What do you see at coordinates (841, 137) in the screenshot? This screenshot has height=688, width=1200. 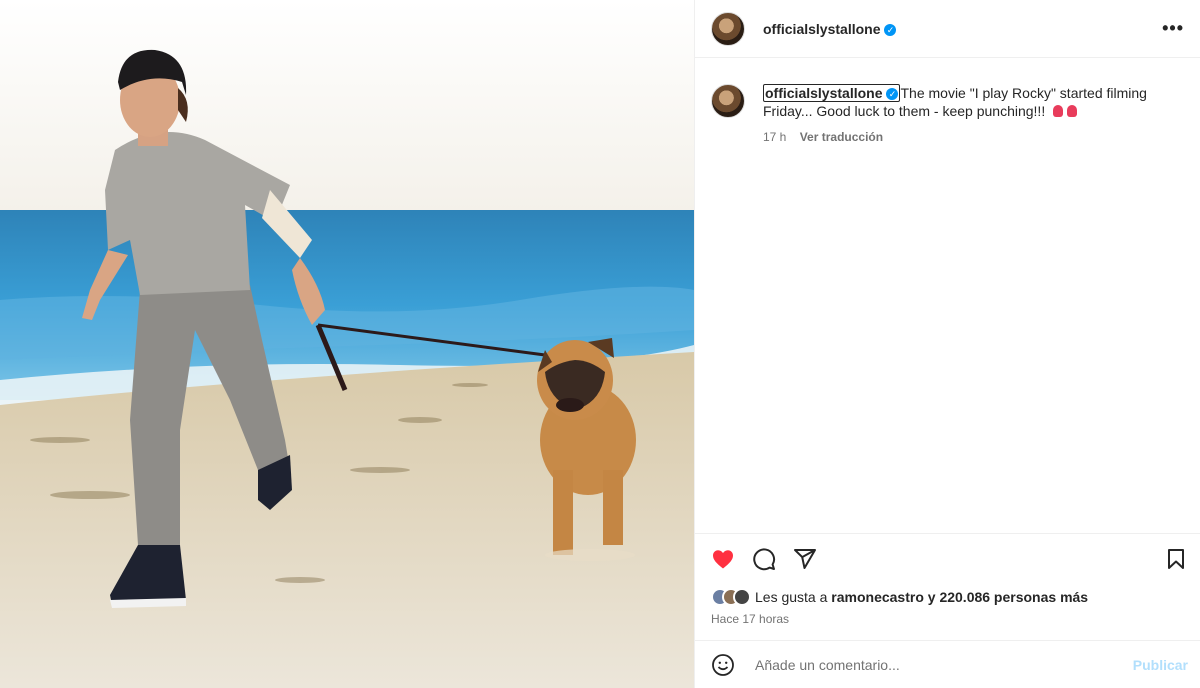 I see `translate-link: Ver traducción` at bounding box center [841, 137].